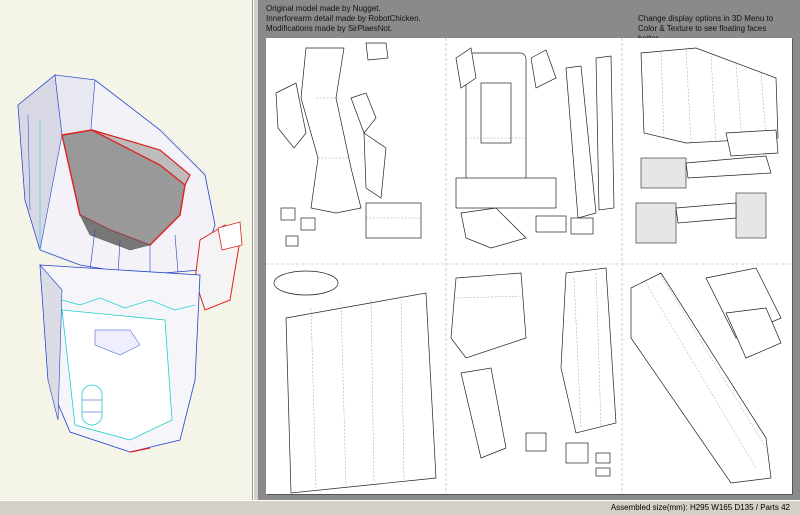  Describe the element at coordinates (306, 283) in the screenshot. I see `part-oval-ring` at that location.